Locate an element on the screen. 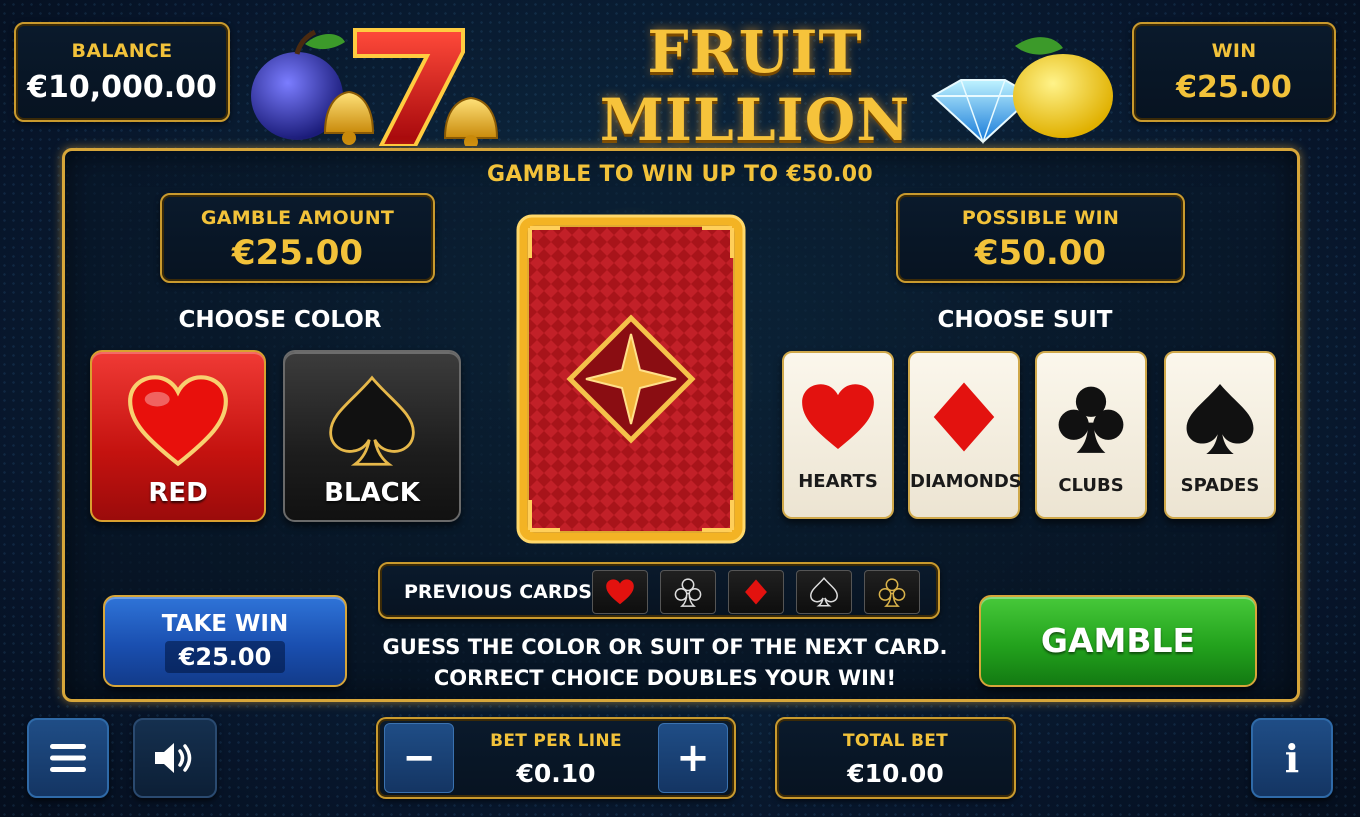 This screenshot has height=817, width=1360. info-button: i is located at coordinates (1292, 758).